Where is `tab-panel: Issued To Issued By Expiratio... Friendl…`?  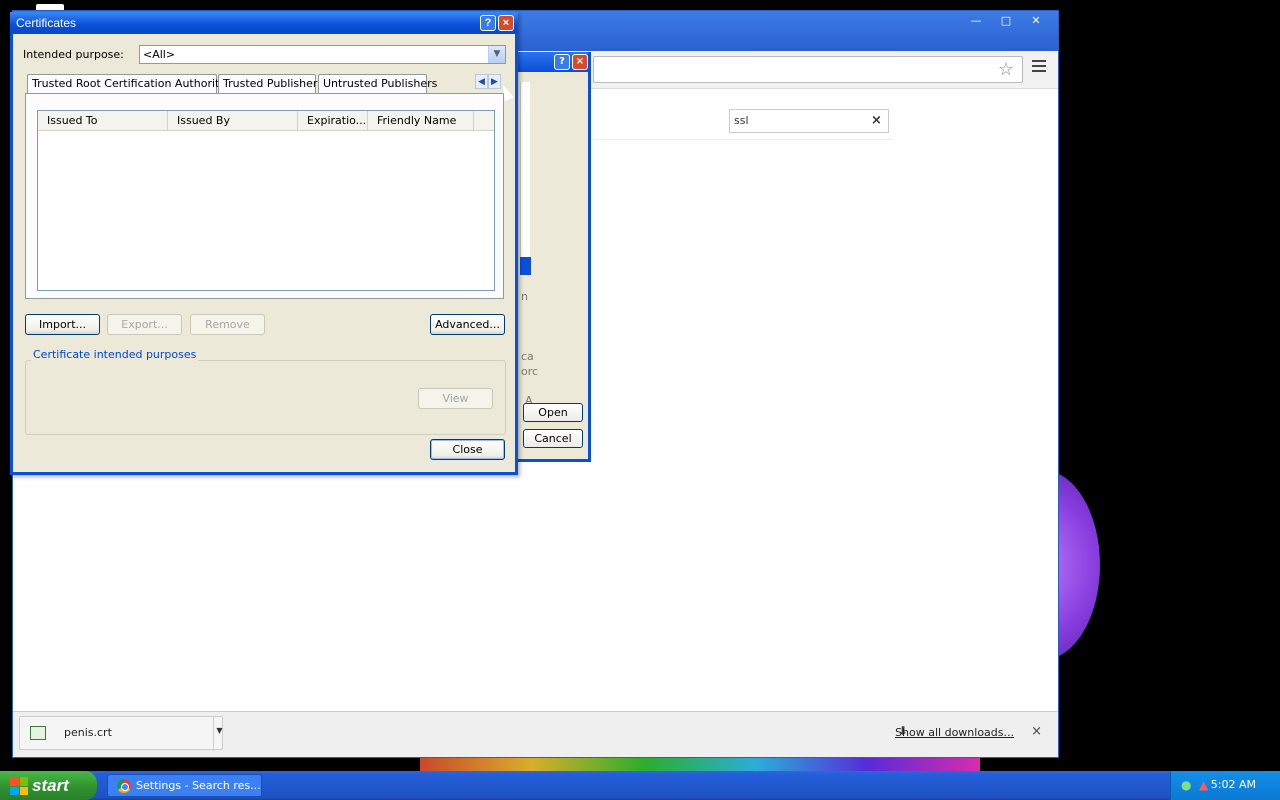
tab-panel: Issued To Issued By Expiratio... Friendl… is located at coordinates (264, 196).